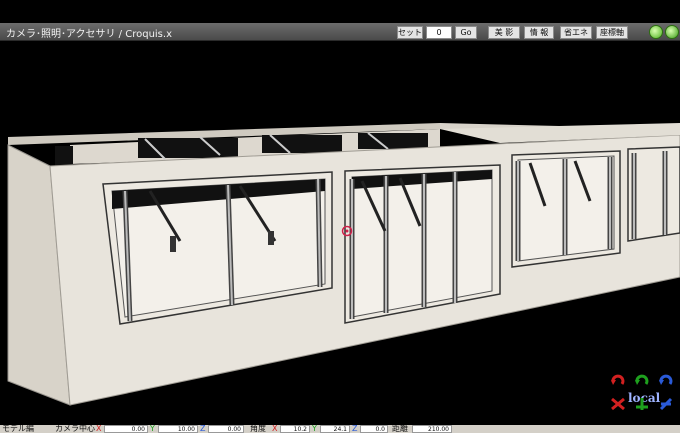 The width and height of the screenshot is (680, 433). What do you see at coordinates (258, 429) in the screenshot?
I see `angle-label: 角度` at bounding box center [258, 429].